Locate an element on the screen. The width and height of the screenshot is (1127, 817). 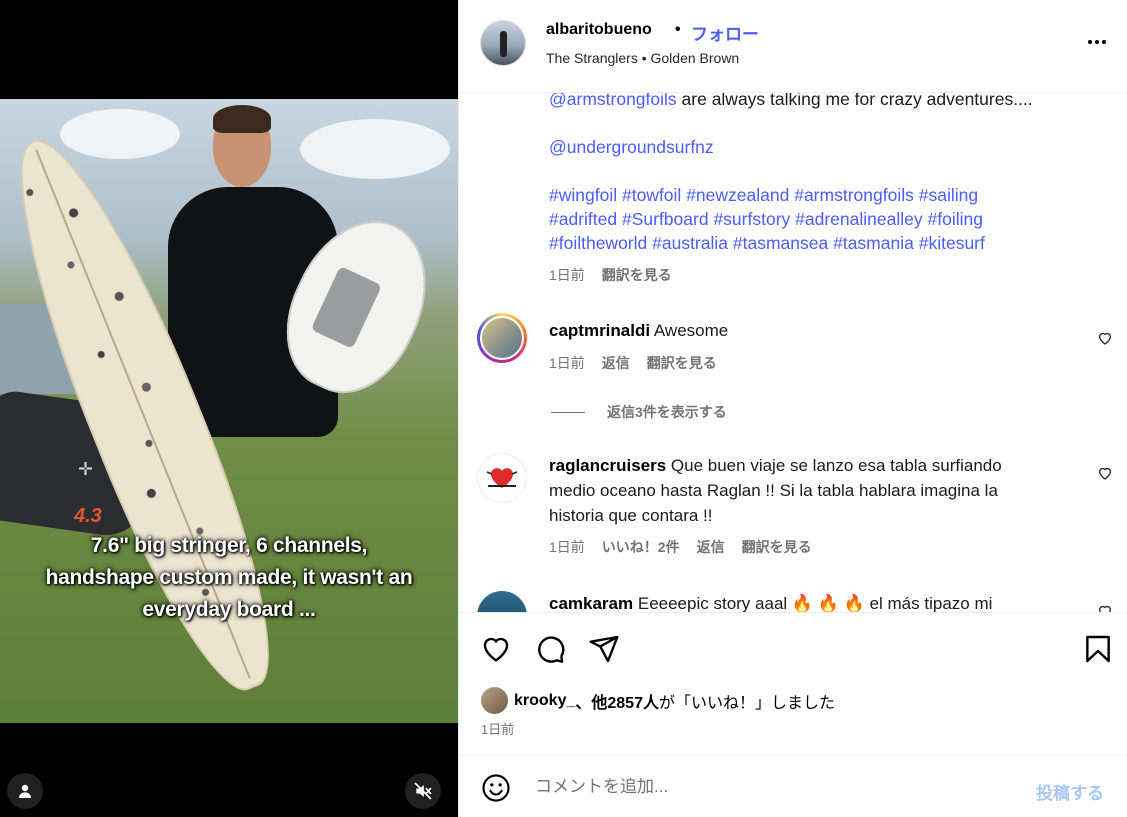
send-icon is located at coordinates (604, 649).